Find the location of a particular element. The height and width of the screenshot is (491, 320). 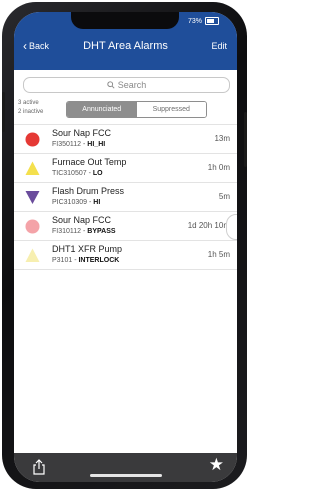

alarm-tag-line: TIC310507 - LO is located at coordinates (77, 173).